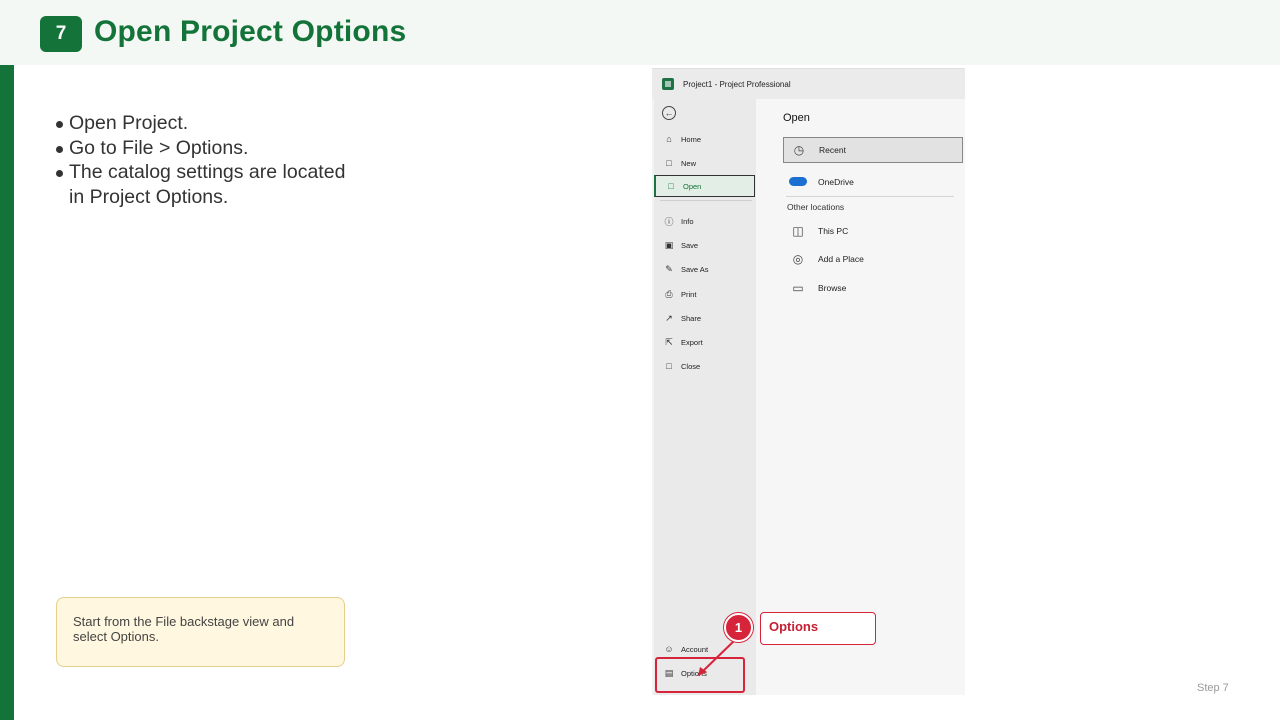  What do you see at coordinates (695, 269) in the screenshot?
I see `nav-item-label: Save As` at bounding box center [695, 269].